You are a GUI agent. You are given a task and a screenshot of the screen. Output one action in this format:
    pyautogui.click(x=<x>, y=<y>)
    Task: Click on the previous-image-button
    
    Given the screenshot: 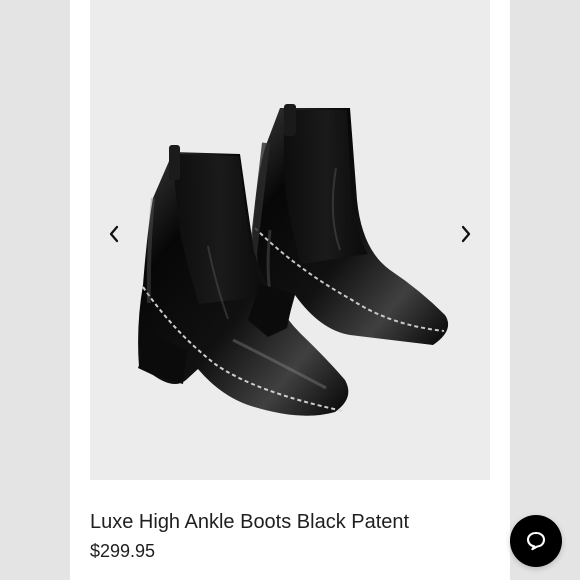 What is the action you would take?
    pyautogui.click(x=114, y=234)
    